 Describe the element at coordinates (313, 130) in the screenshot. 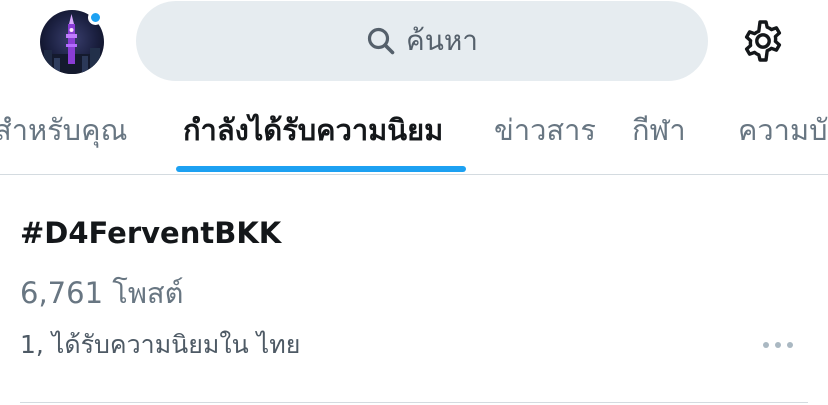

I see `tab-trending: กำลังได้รับความนิยม` at that location.